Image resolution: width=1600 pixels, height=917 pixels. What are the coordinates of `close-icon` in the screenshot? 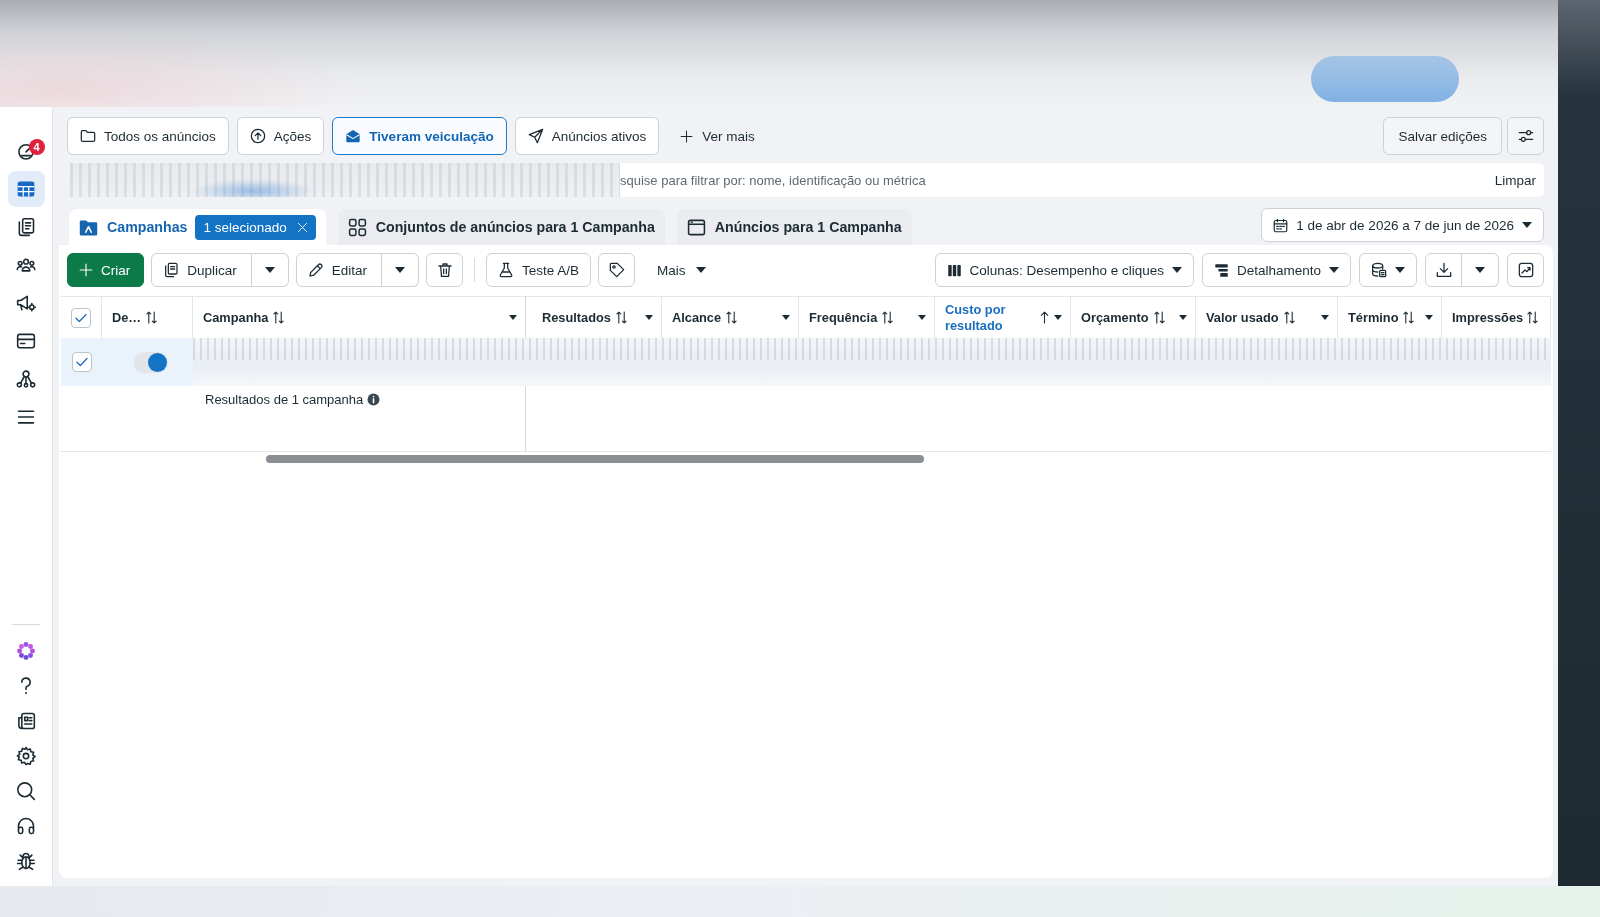 It's located at (302, 227).